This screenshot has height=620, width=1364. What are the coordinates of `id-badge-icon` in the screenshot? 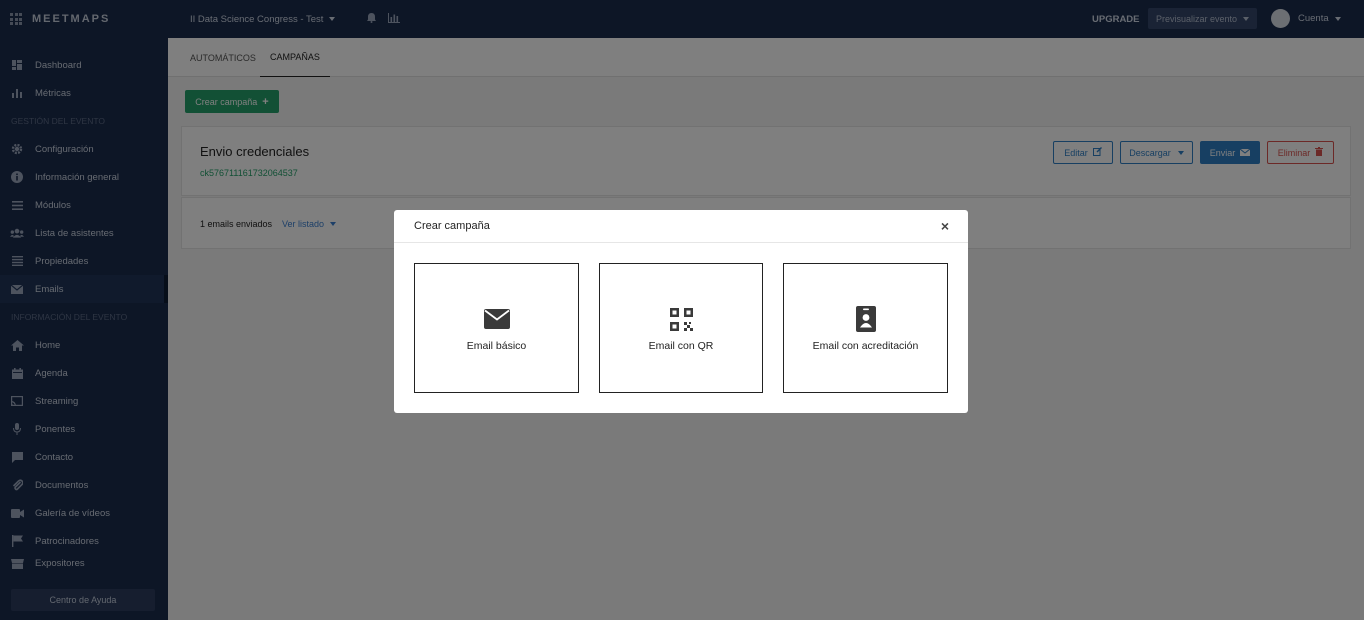 It's located at (865, 319).